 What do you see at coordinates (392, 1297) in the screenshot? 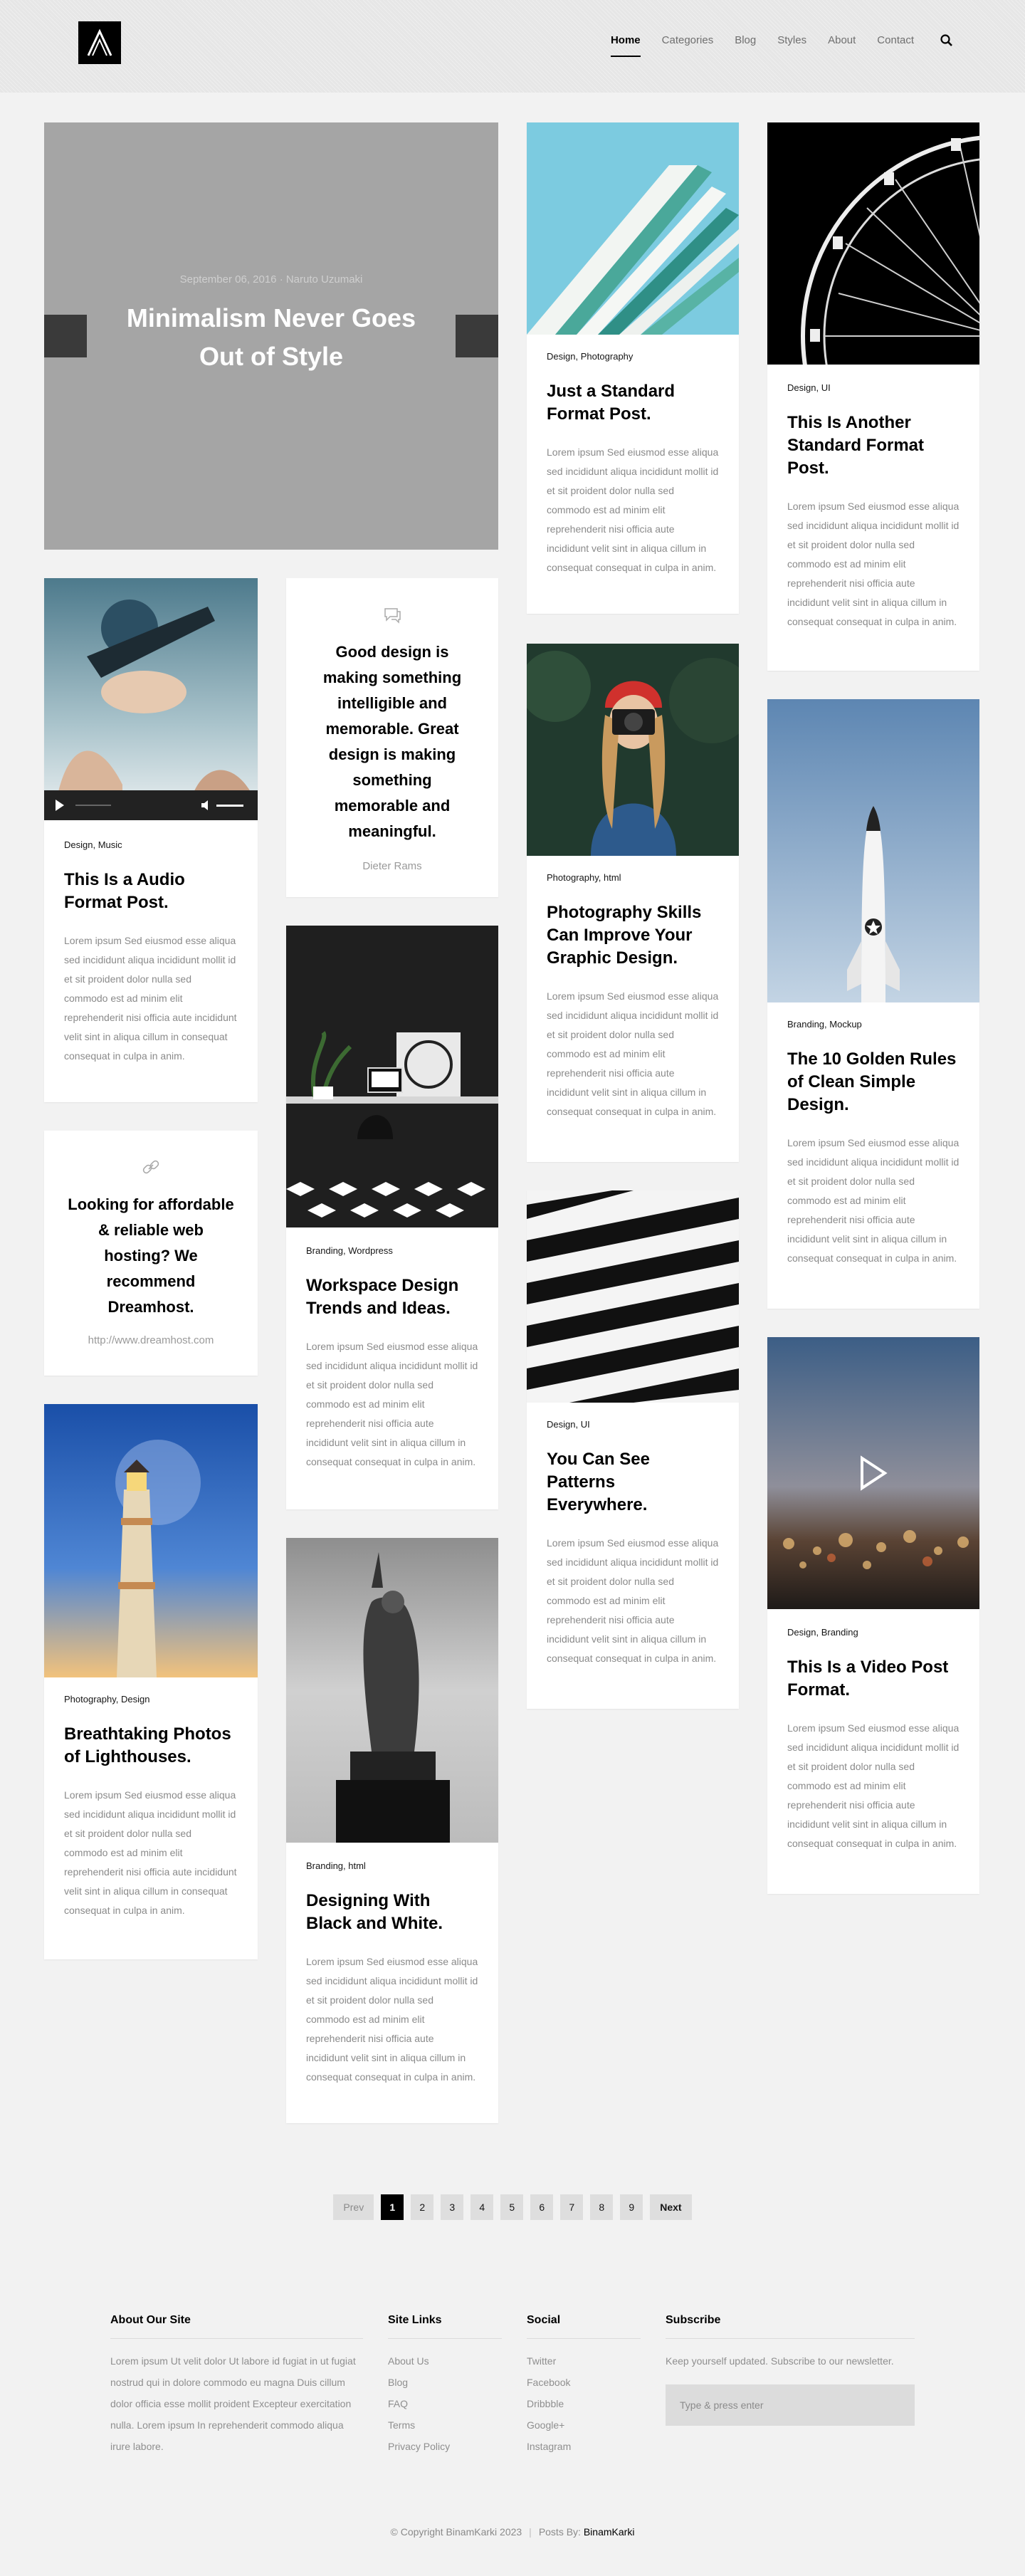
I see `post-title: Workspace Design Trends and Ideas.` at bounding box center [392, 1297].